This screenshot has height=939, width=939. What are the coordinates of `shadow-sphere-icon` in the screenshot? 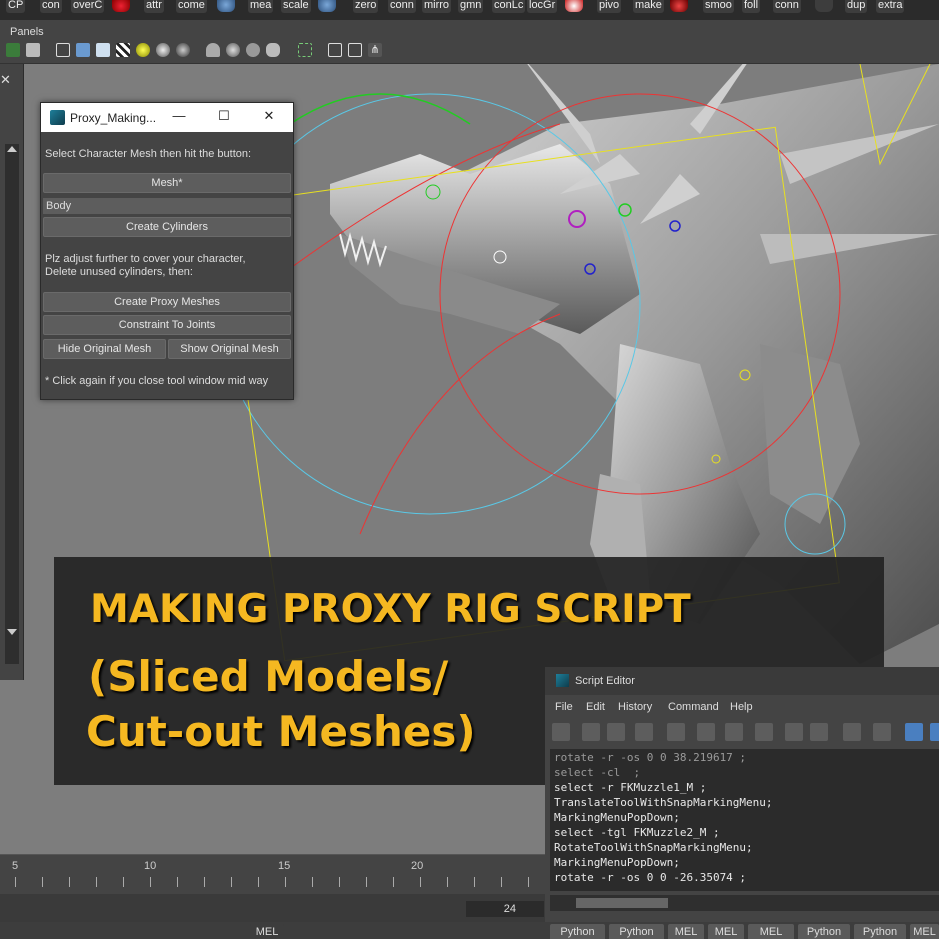 It's located at (163, 50).